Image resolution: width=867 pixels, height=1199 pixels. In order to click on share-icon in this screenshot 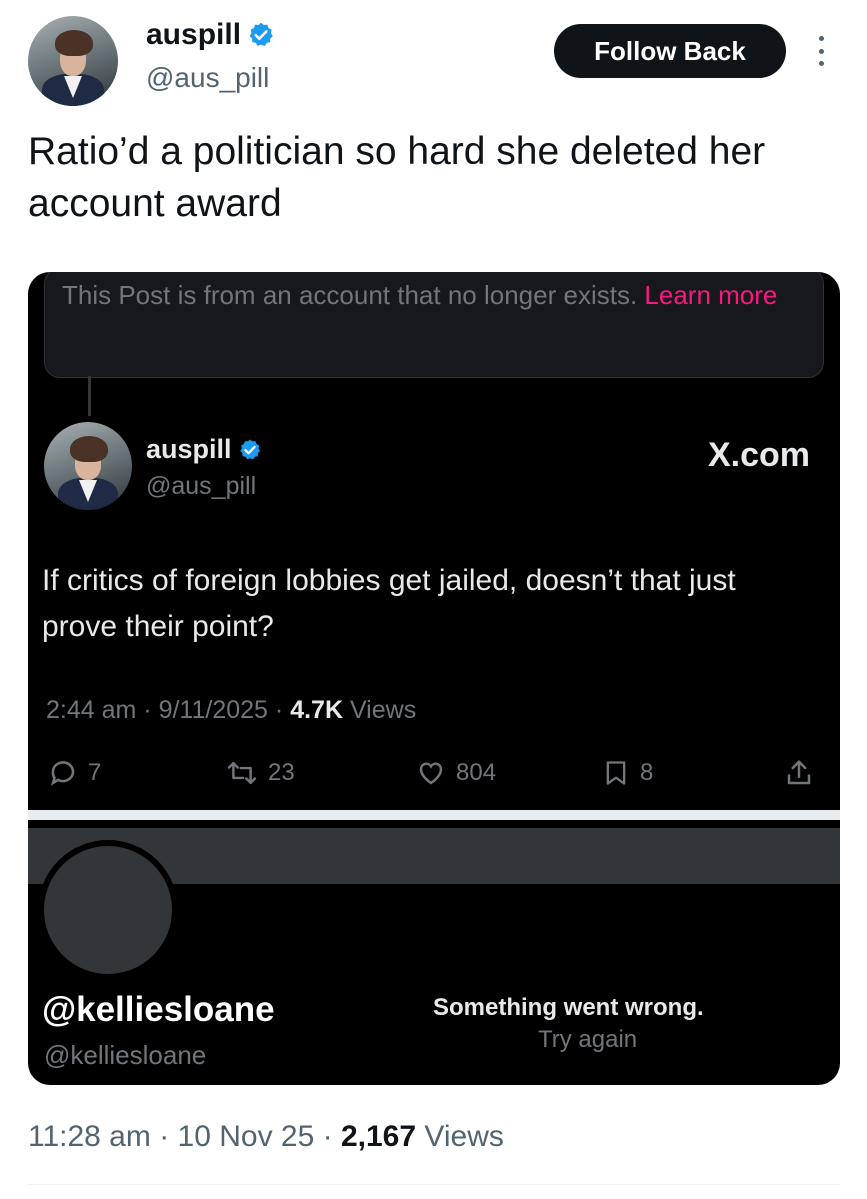, I will do `click(799, 772)`.